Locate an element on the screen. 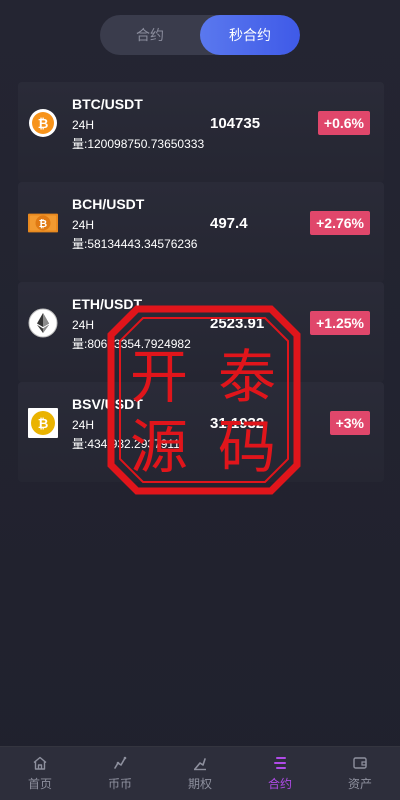 Image resolution: width=400 pixels, height=800 pixels. pair-name: BCH/USDT is located at coordinates (108, 204).